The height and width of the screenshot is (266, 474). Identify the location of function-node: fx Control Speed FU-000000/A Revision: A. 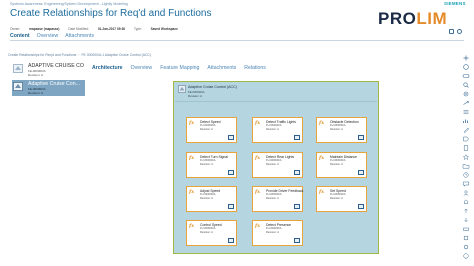
(211, 233).